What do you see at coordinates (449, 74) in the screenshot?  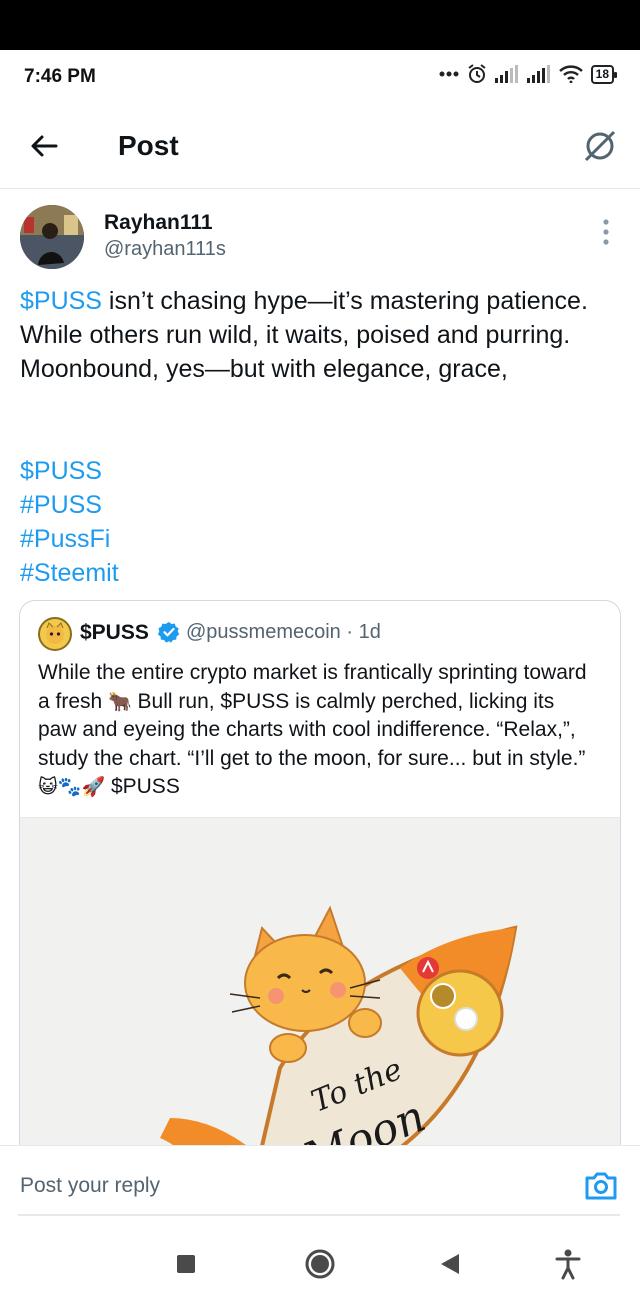 I see `dots-icon` at bounding box center [449, 74].